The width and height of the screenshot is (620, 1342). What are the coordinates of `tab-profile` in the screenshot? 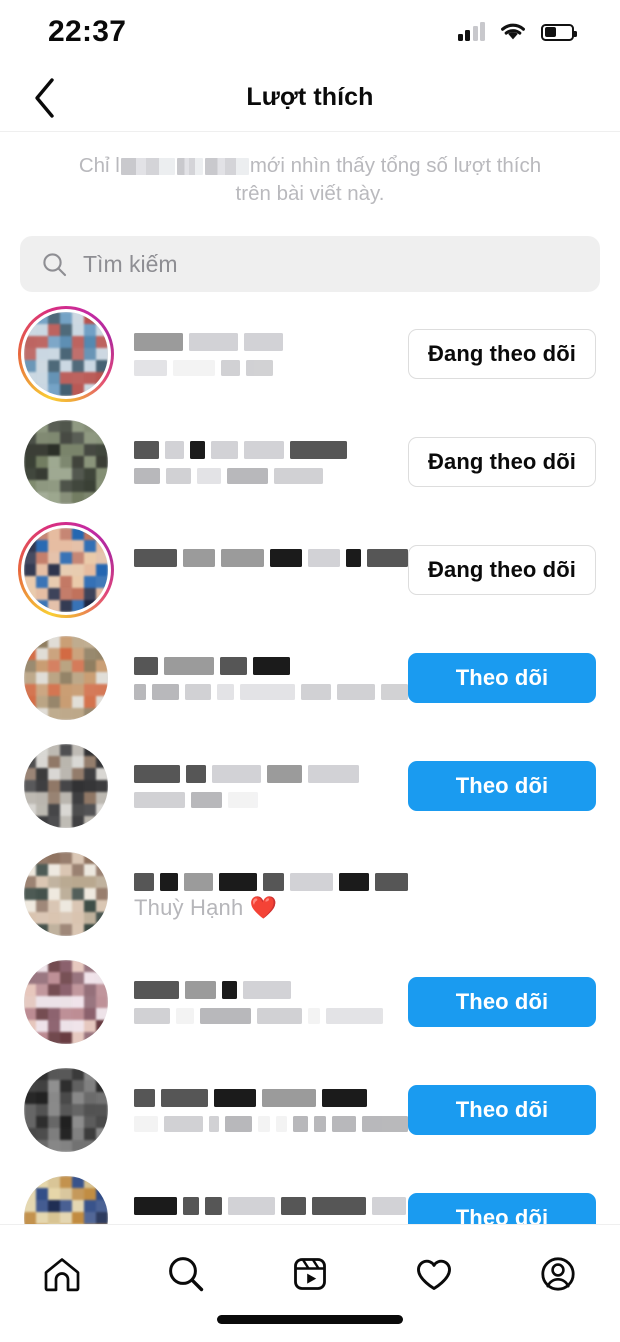 It's located at (558, 1274).